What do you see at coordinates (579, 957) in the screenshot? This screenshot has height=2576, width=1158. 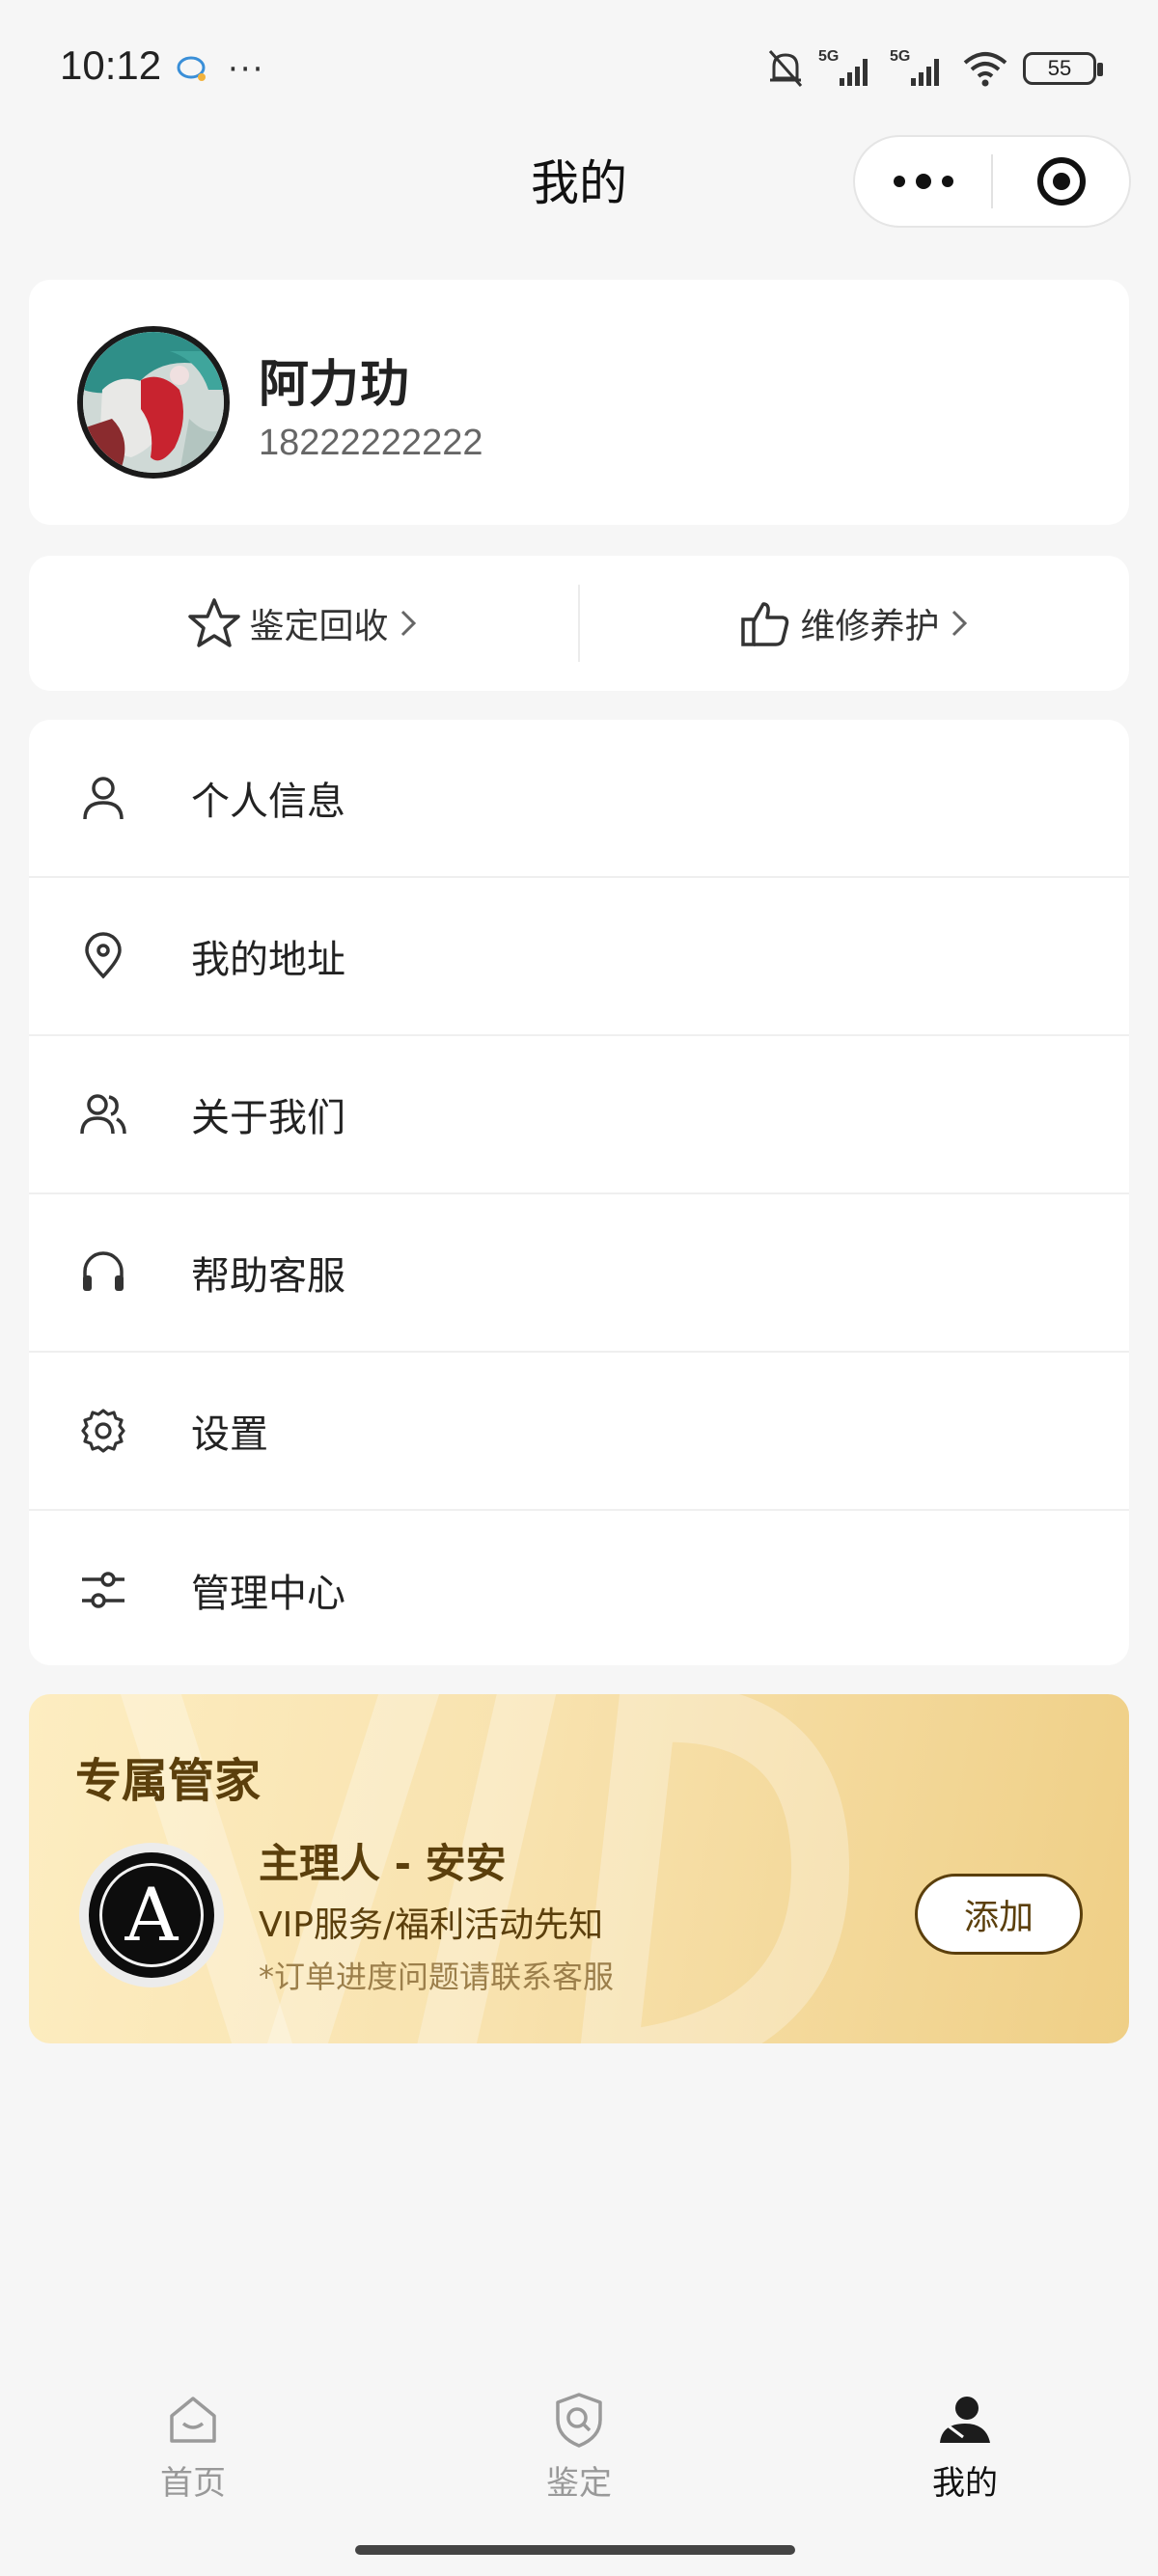 I see `menu-item-my-address: 我的地址` at bounding box center [579, 957].